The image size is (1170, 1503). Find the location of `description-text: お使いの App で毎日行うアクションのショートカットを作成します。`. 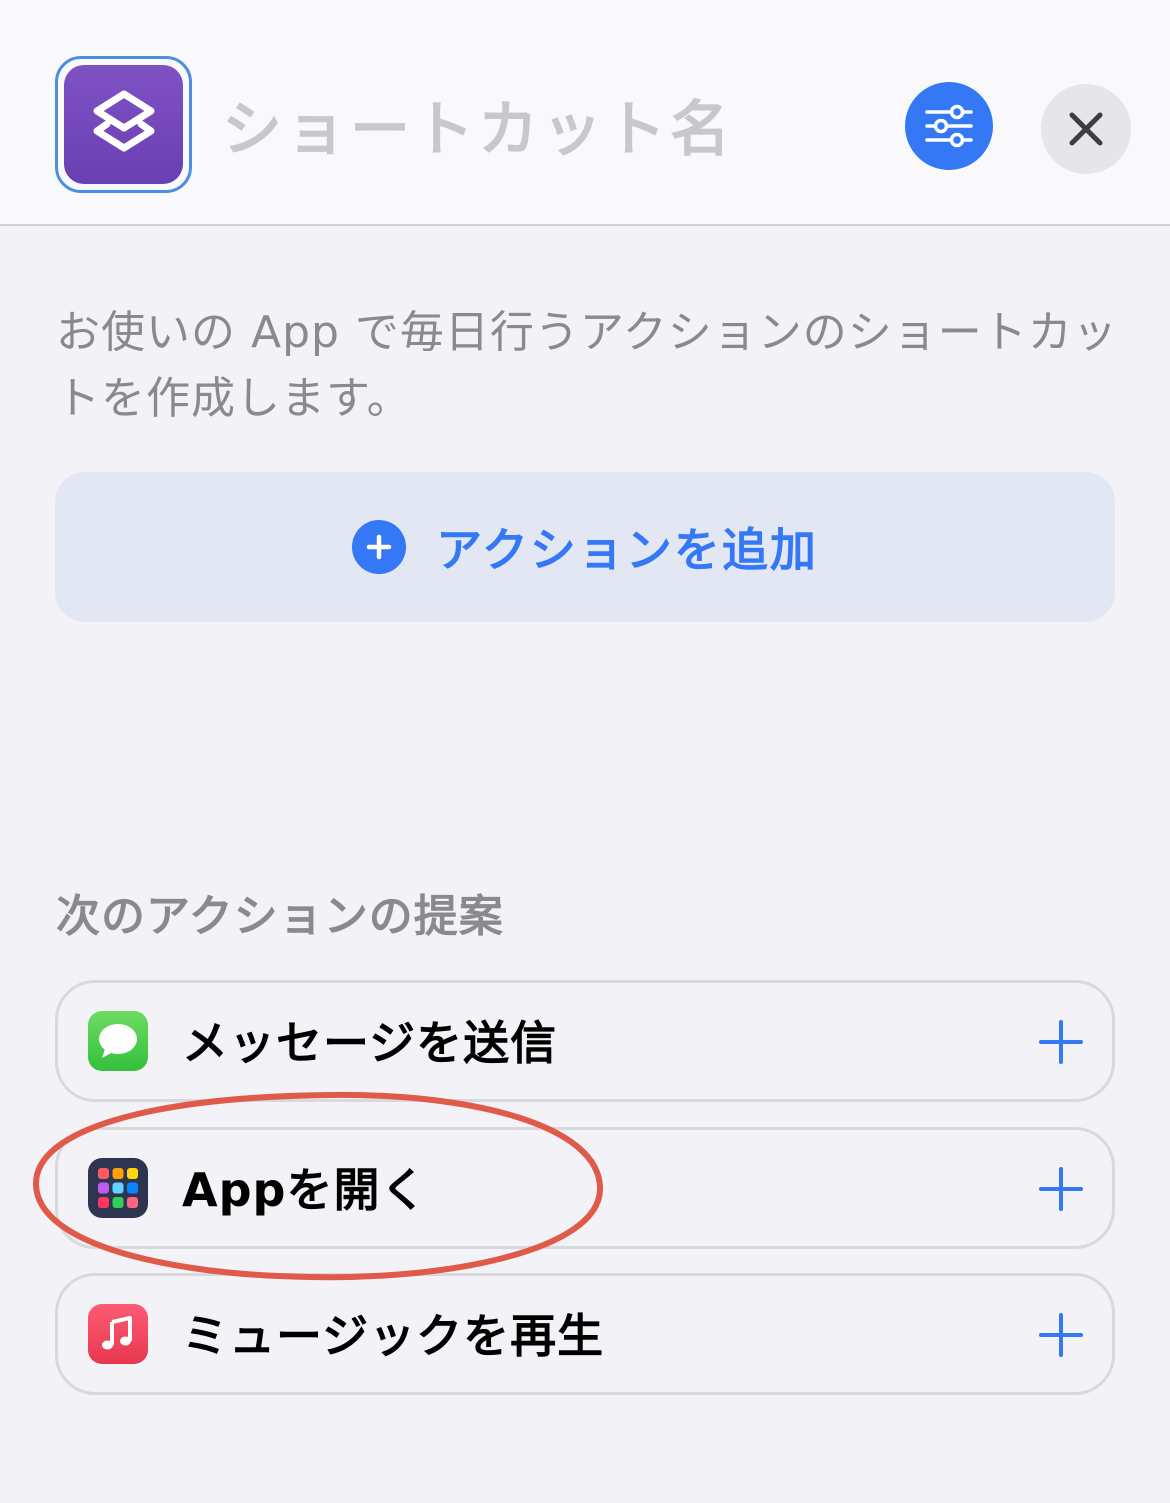

description-text: お使いの App で毎日行うアクションのショートカットを作成します。 is located at coordinates (587, 365).